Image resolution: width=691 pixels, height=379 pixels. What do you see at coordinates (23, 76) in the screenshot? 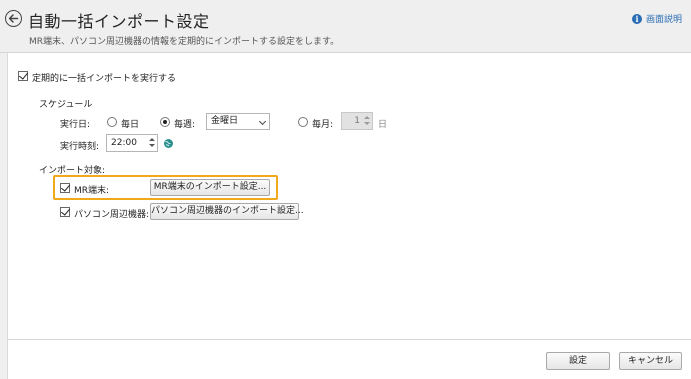
I see `enable-import-checkbox` at bounding box center [23, 76].